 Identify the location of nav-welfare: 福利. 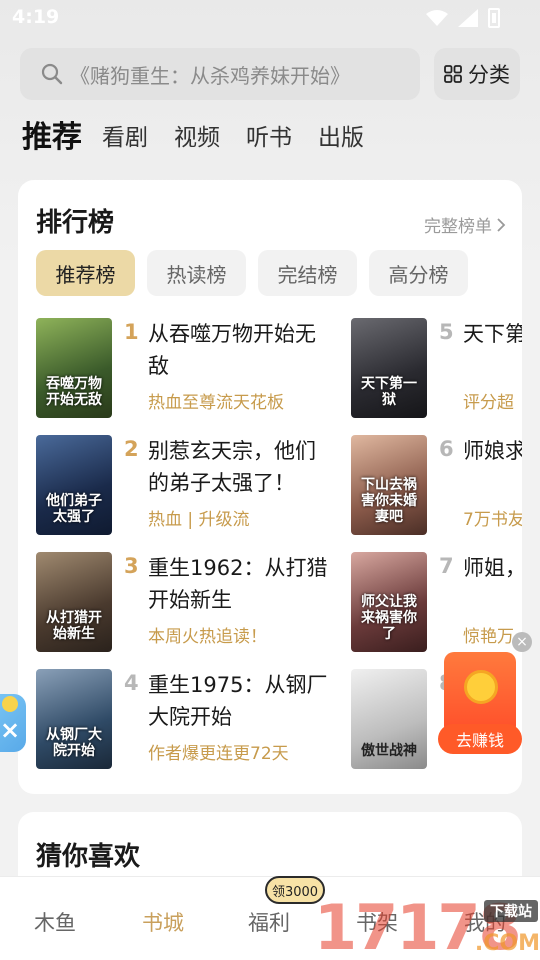
(269, 922).